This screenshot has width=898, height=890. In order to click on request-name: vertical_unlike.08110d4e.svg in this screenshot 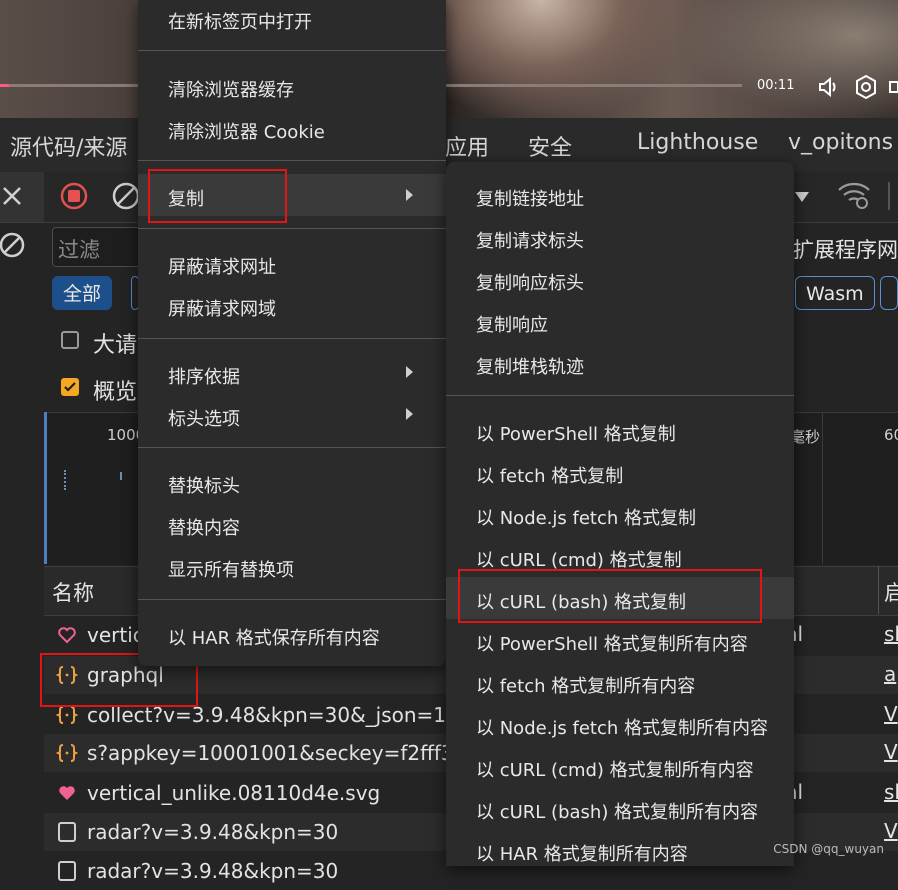, I will do `click(234, 793)`.